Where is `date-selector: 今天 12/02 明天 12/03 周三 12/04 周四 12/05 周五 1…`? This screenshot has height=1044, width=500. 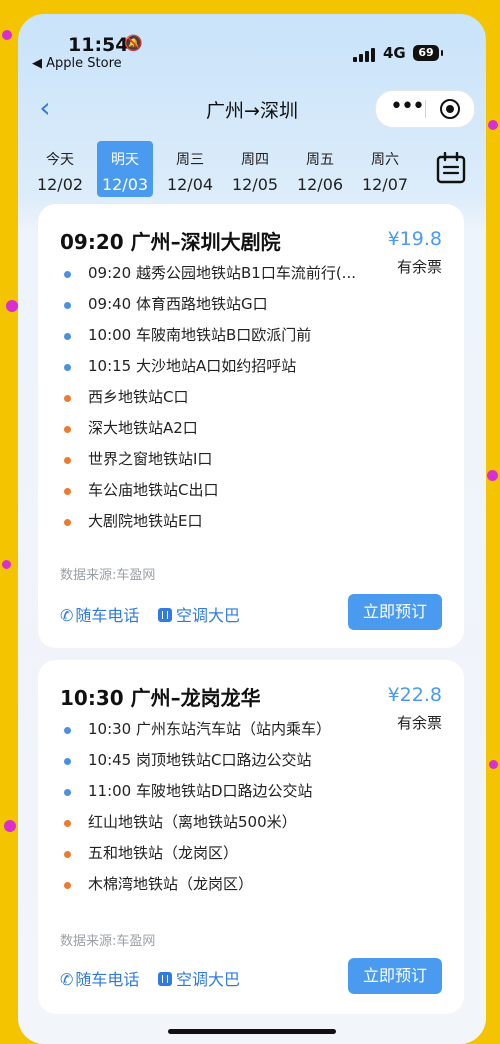
date-selector: 今天 12/02 明天 12/03 周三 12/04 周四 12/05 周五 1… is located at coordinates (232, 169).